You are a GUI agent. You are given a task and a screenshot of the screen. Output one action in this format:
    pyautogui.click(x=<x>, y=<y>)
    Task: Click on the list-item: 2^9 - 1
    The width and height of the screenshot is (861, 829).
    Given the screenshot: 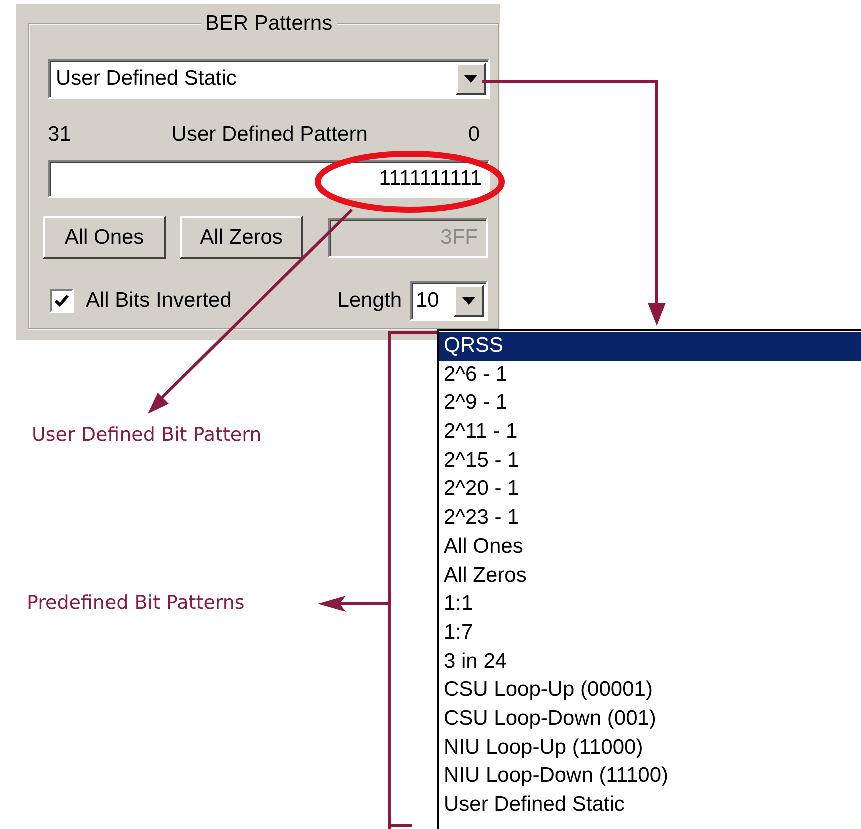 What is the action you would take?
    pyautogui.click(x=650, y=403)
    